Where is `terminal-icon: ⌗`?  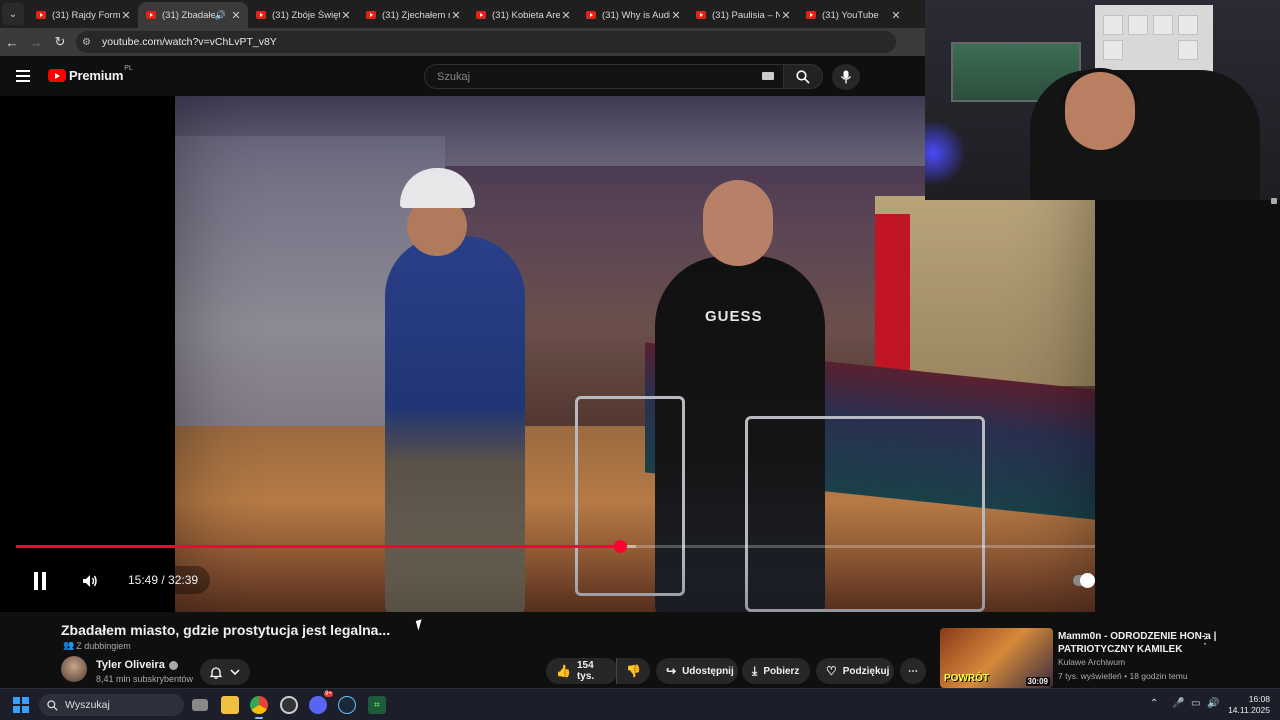 terminal-icon: ⌗ is located at coordinates (377, 705).